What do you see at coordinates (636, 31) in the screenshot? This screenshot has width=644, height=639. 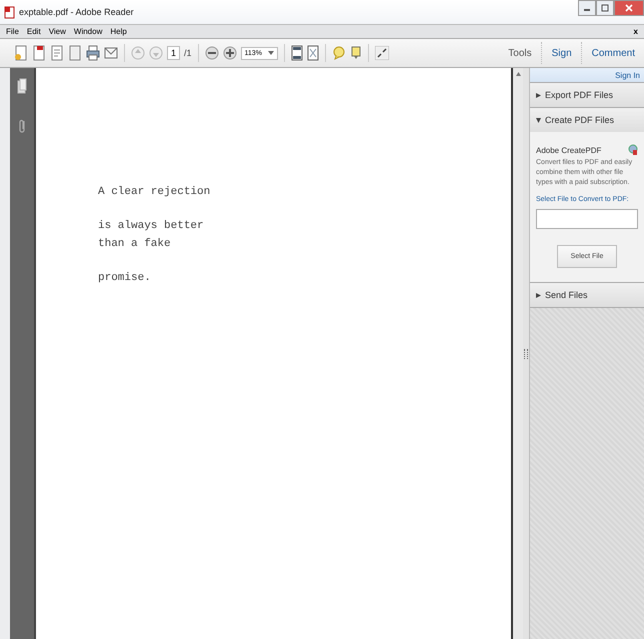 I see `close-document-button: x` at bounding box center [636, 31].